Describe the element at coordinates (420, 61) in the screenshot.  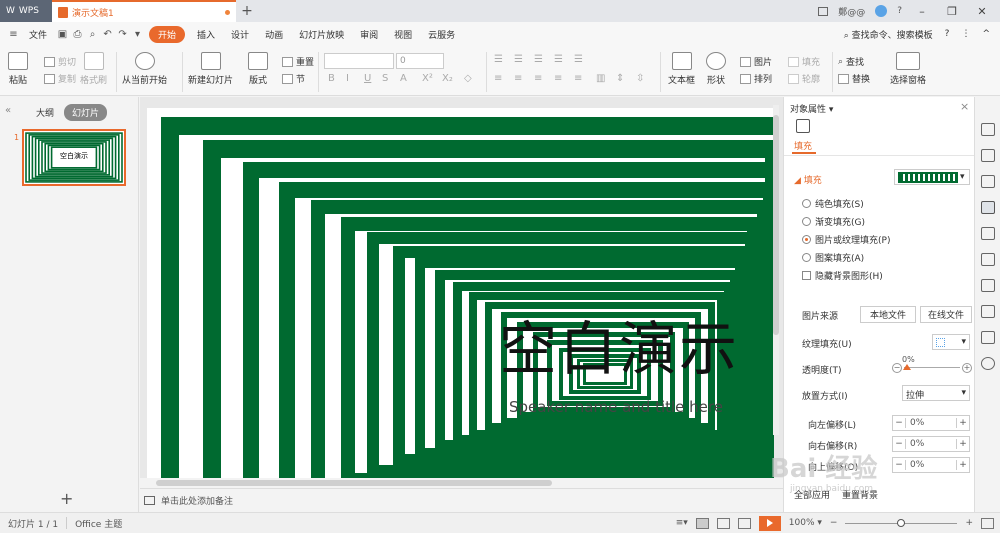
I see `font-size-select: 0` at that location.